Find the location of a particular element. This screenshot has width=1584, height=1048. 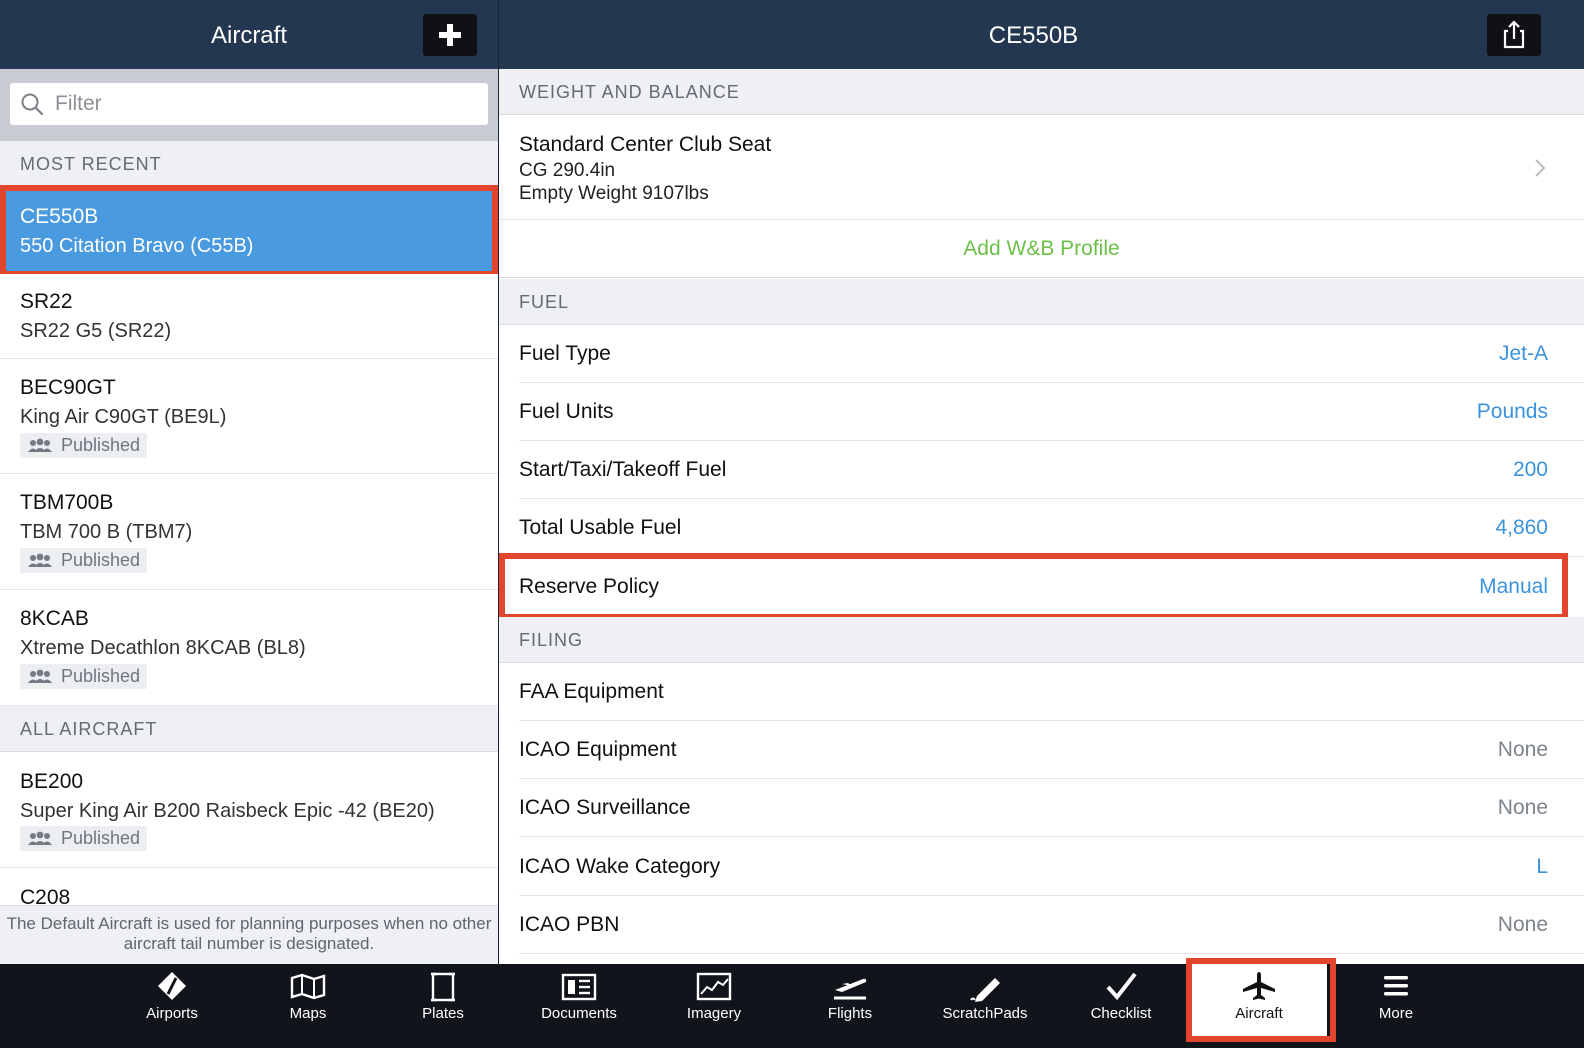

flights-icon is located at coordinates (850, 989).